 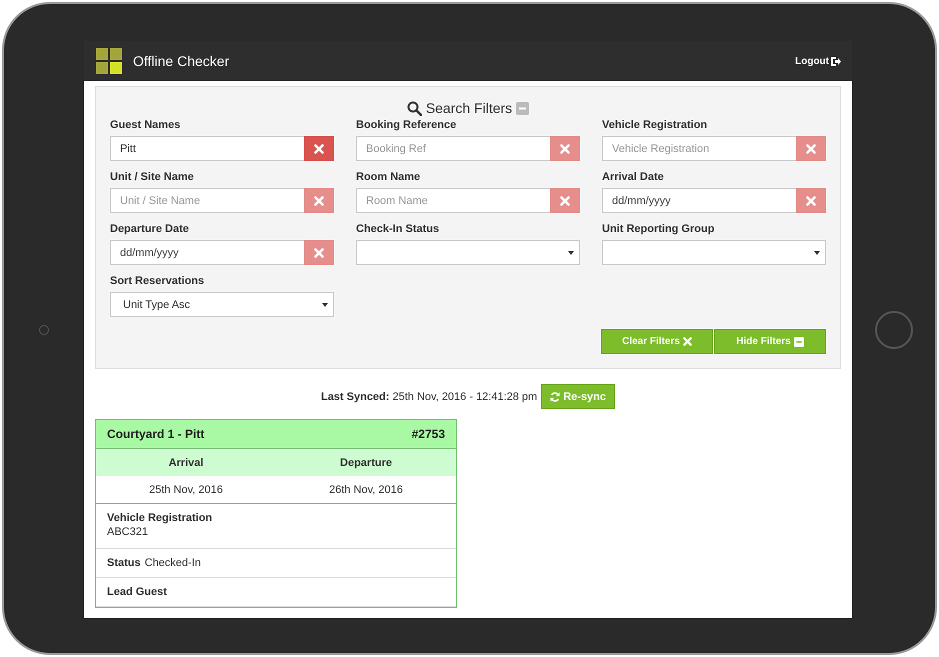 What do you see at coordinates (699, 148) in the screenshot?
I see `input-field: Vehicle Registration` at bounding box center [699, 148].